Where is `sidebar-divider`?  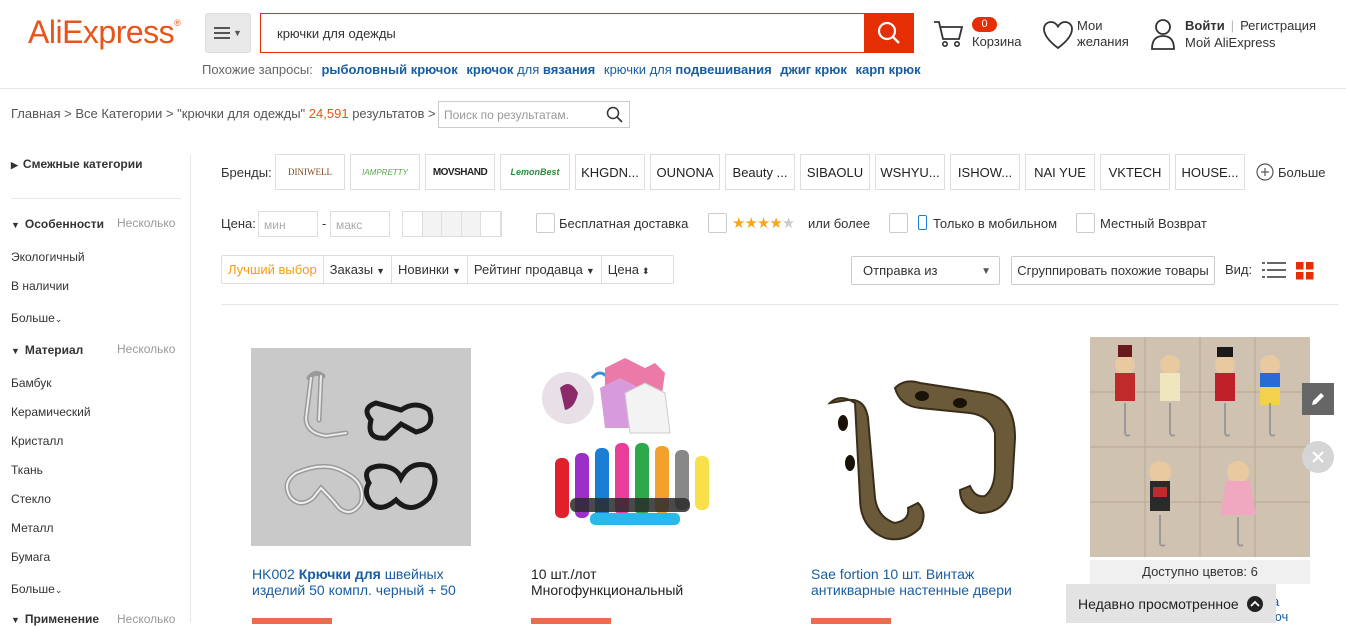 sidebar-divider is located at coordinates (190, 389).